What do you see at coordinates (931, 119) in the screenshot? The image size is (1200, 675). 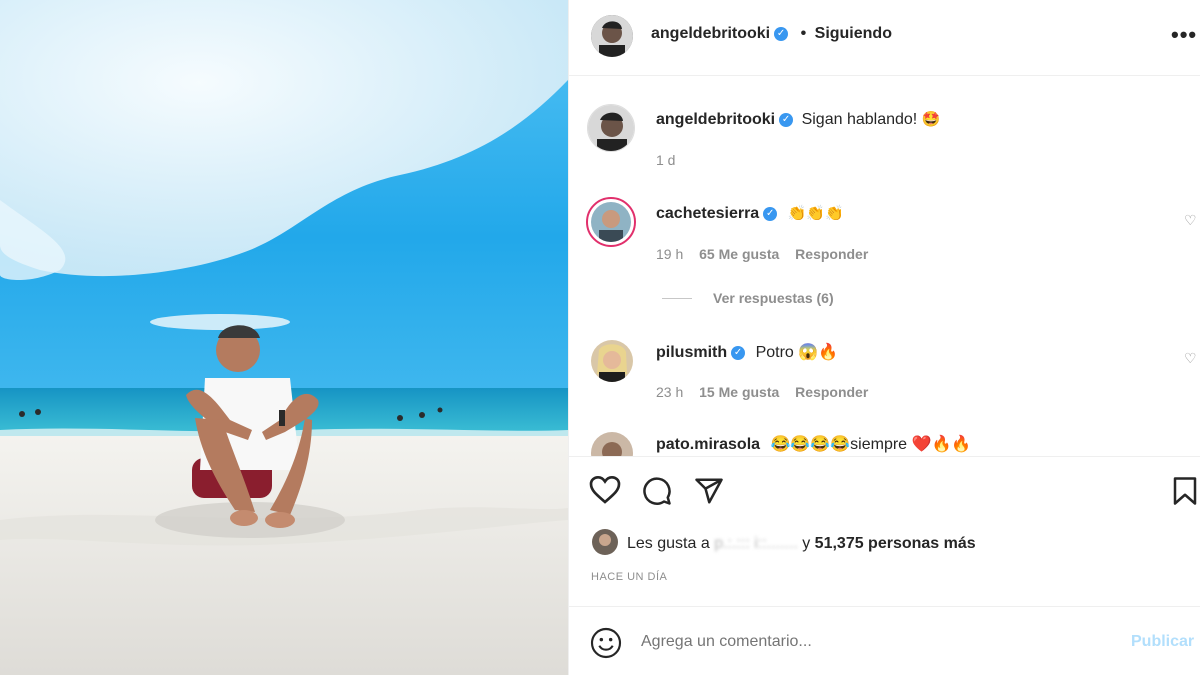 I see `star-struck-emoji: 🤩` at bounding box center [931, 119].